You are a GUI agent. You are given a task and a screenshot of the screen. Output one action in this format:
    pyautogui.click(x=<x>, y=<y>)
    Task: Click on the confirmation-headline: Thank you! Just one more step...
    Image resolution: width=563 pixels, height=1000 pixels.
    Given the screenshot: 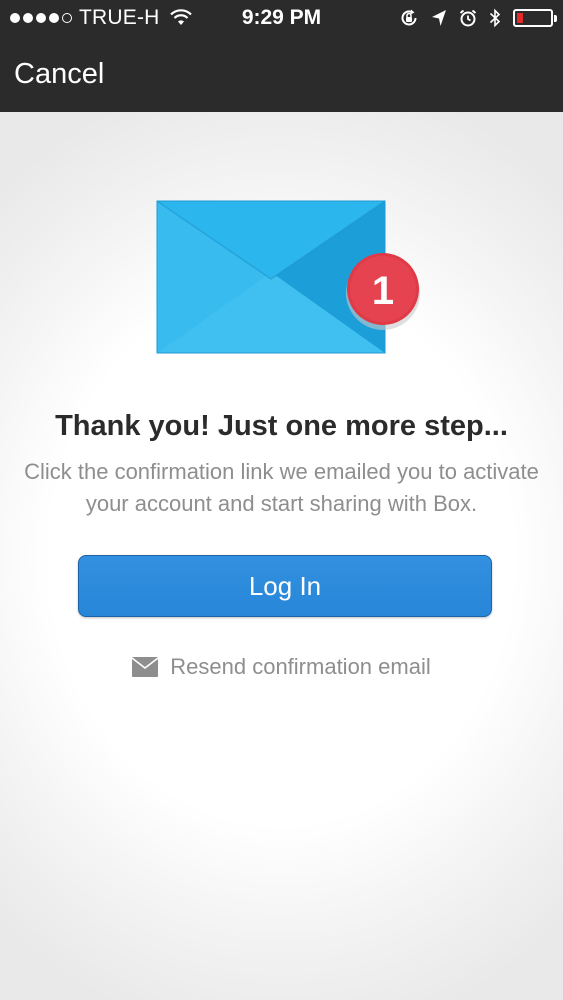 What is the action you would take?
    pyautogui.click(x=281, y=426)
    